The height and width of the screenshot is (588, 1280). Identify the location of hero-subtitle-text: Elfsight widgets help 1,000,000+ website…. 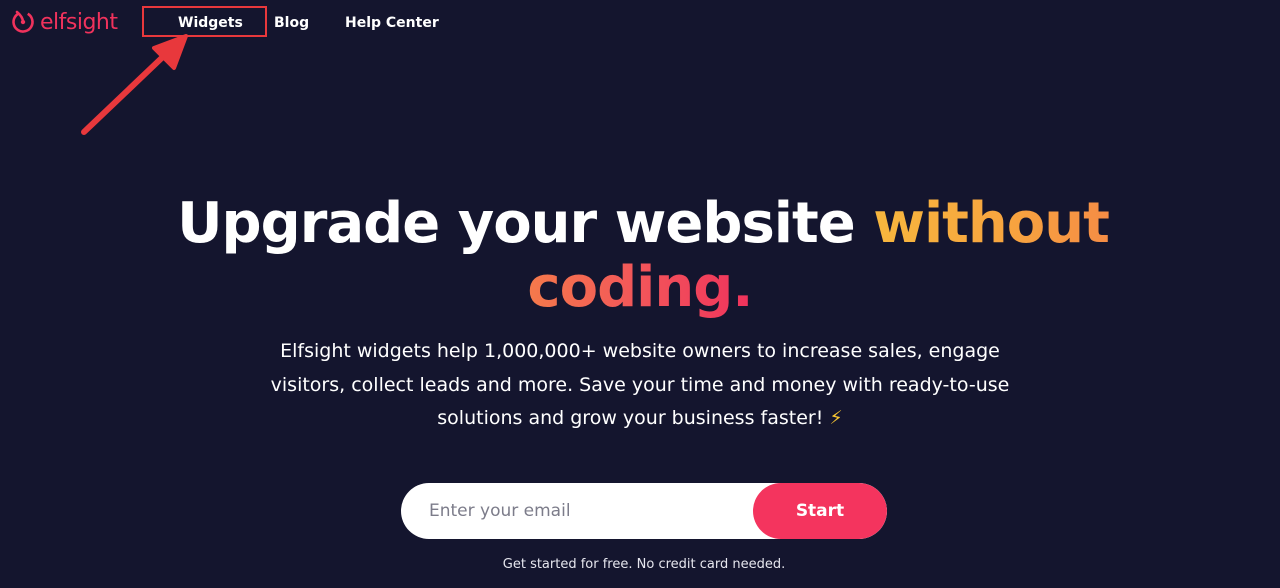
(640, 384).